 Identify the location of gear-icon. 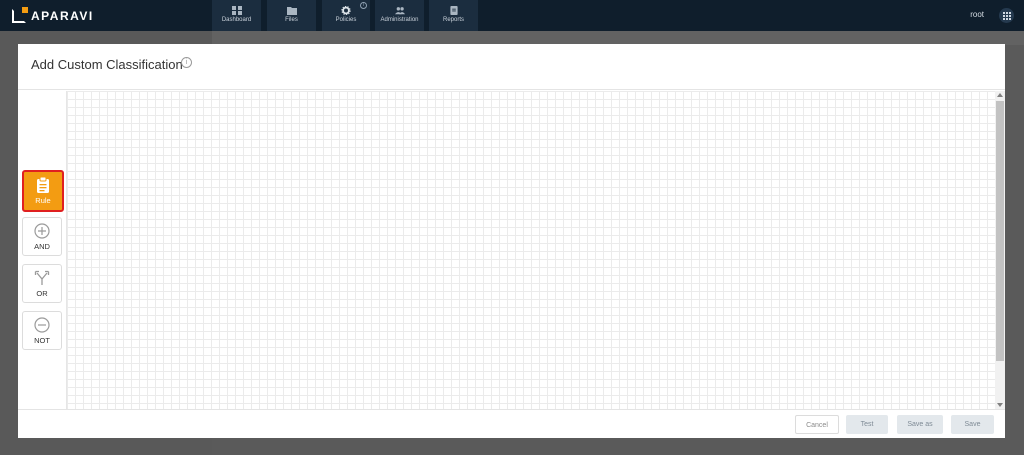
(346, 10).